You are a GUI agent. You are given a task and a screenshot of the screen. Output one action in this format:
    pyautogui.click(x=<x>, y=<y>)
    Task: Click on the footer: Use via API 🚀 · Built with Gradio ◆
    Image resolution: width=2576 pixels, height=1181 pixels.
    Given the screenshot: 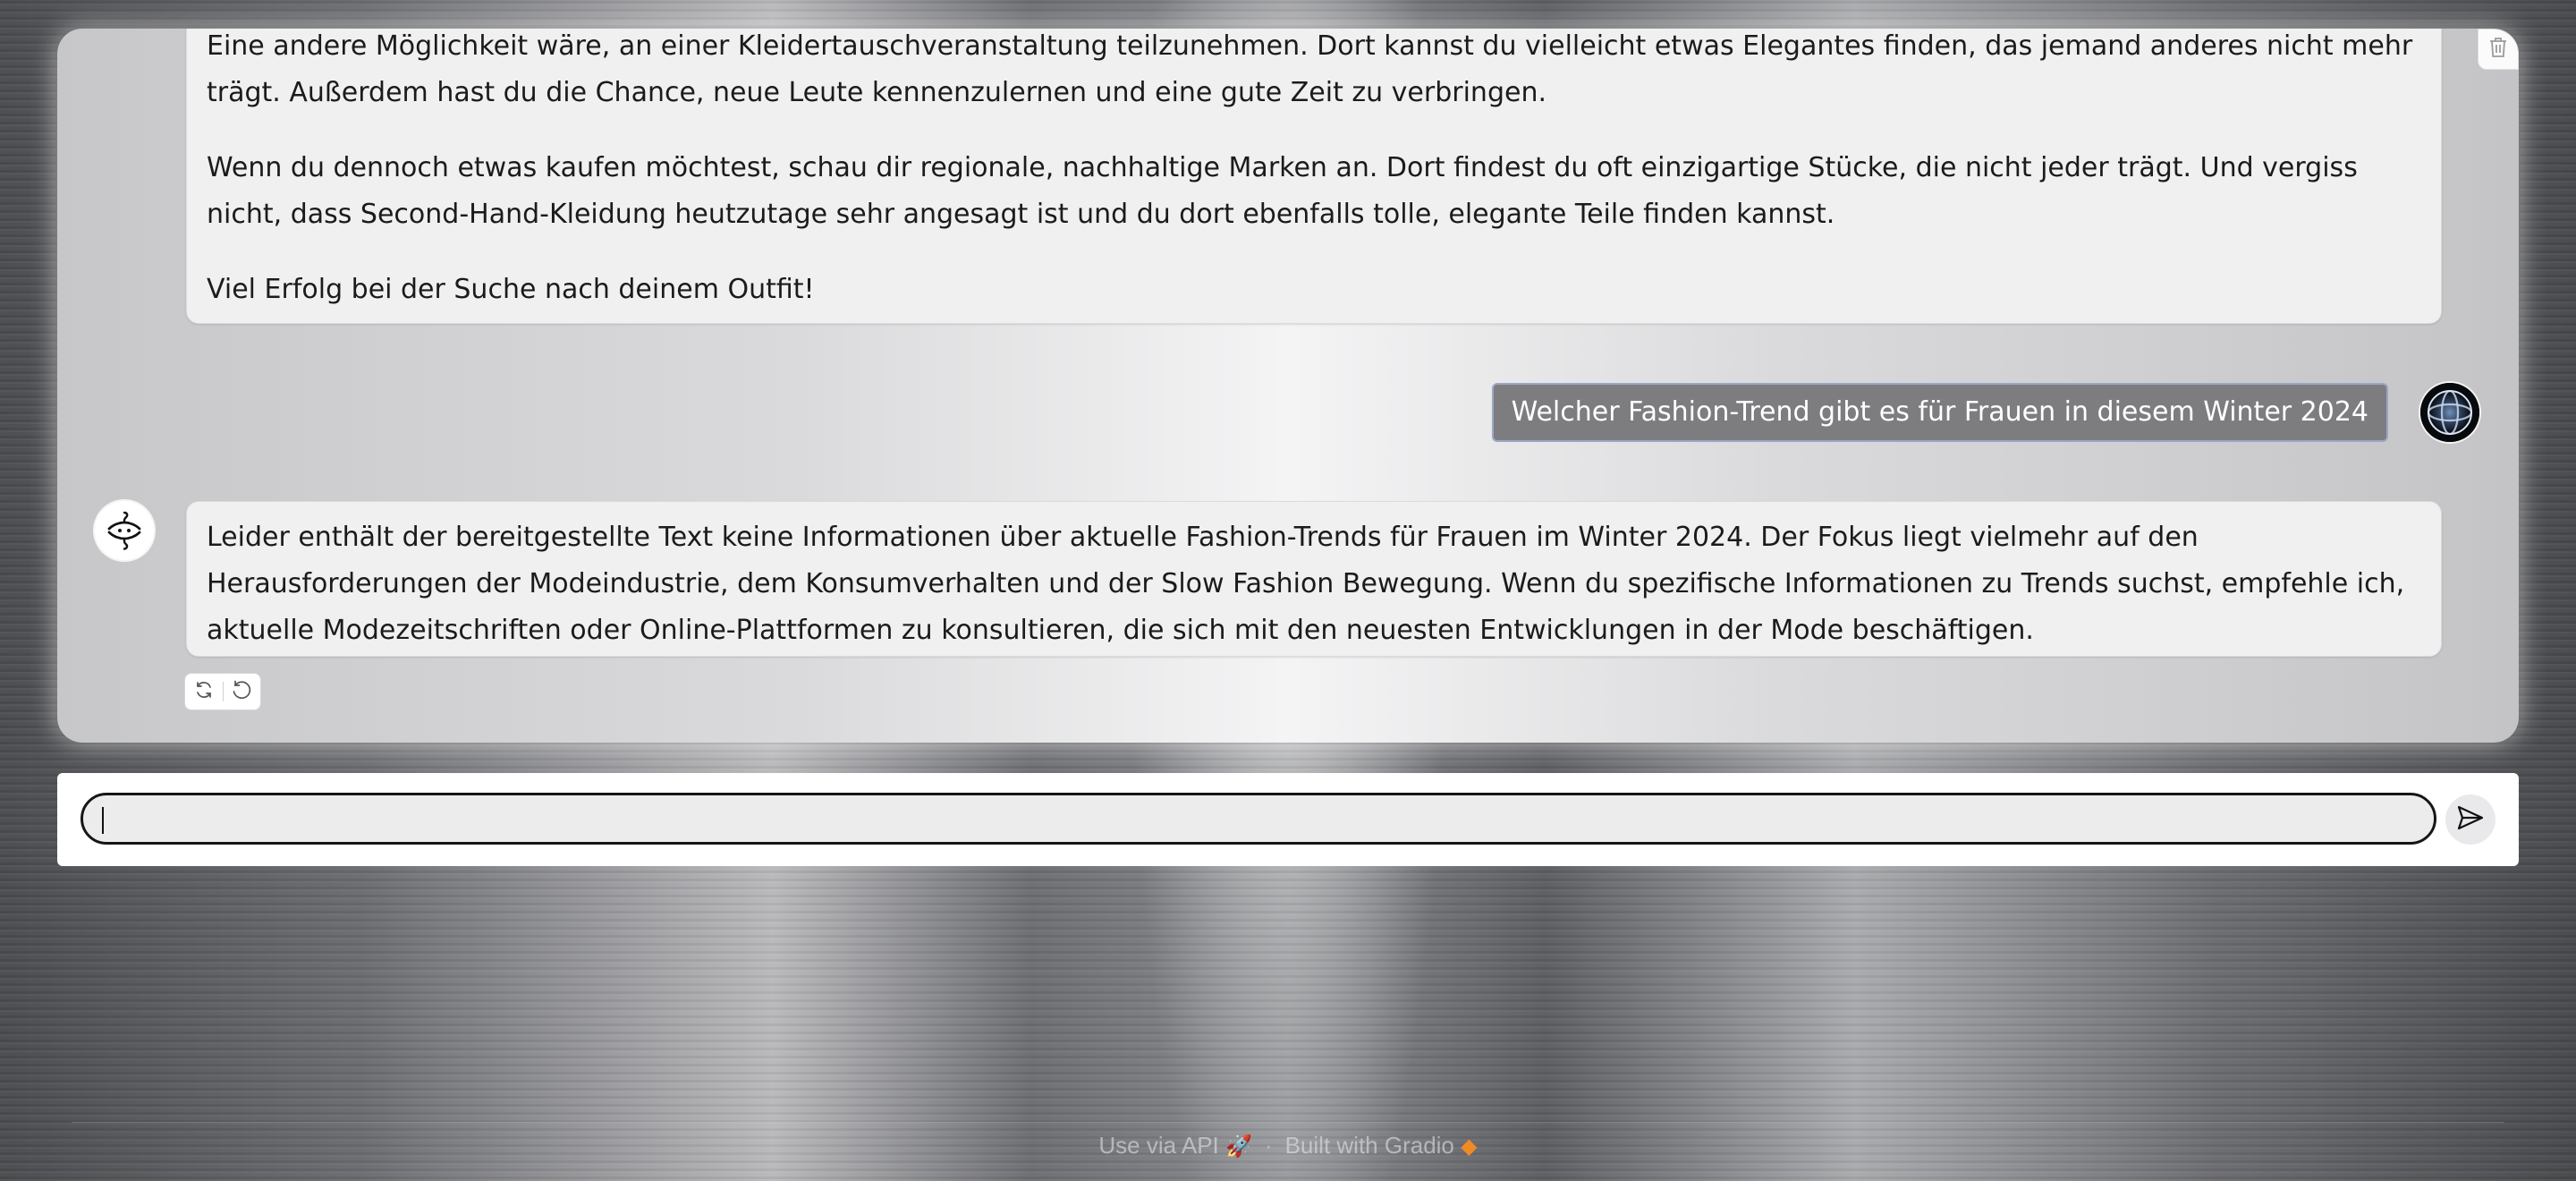 What is the action you would take?
    pyautogui.click(x=1288, y=1145)
    